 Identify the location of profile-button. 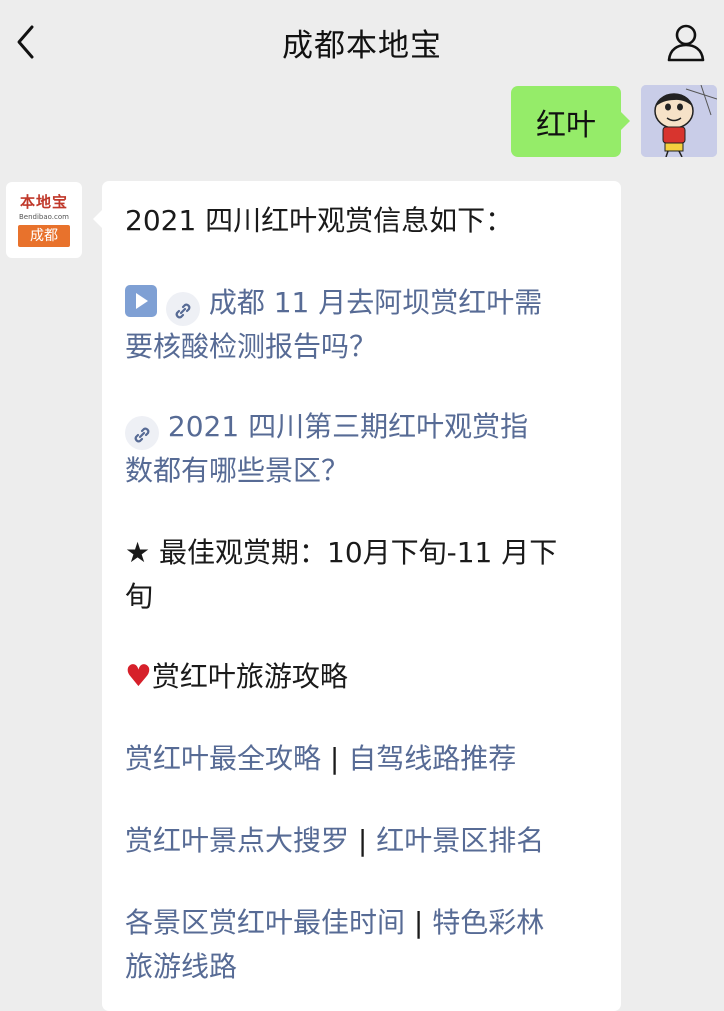
(686, 42).